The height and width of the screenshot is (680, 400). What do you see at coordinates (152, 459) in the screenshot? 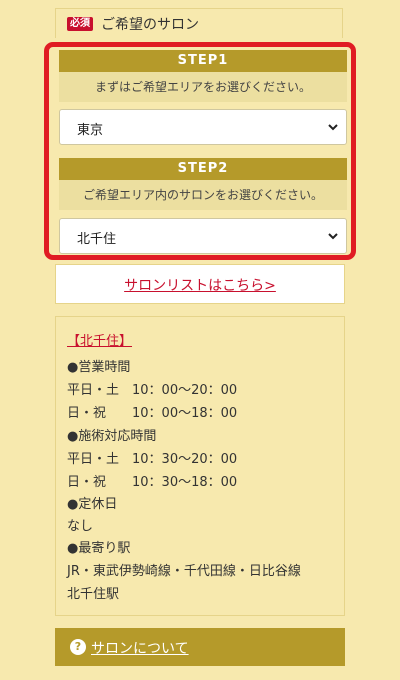
I see `info-line: 平日・土 10：30〜20：00` at bounding box center [152, 459].